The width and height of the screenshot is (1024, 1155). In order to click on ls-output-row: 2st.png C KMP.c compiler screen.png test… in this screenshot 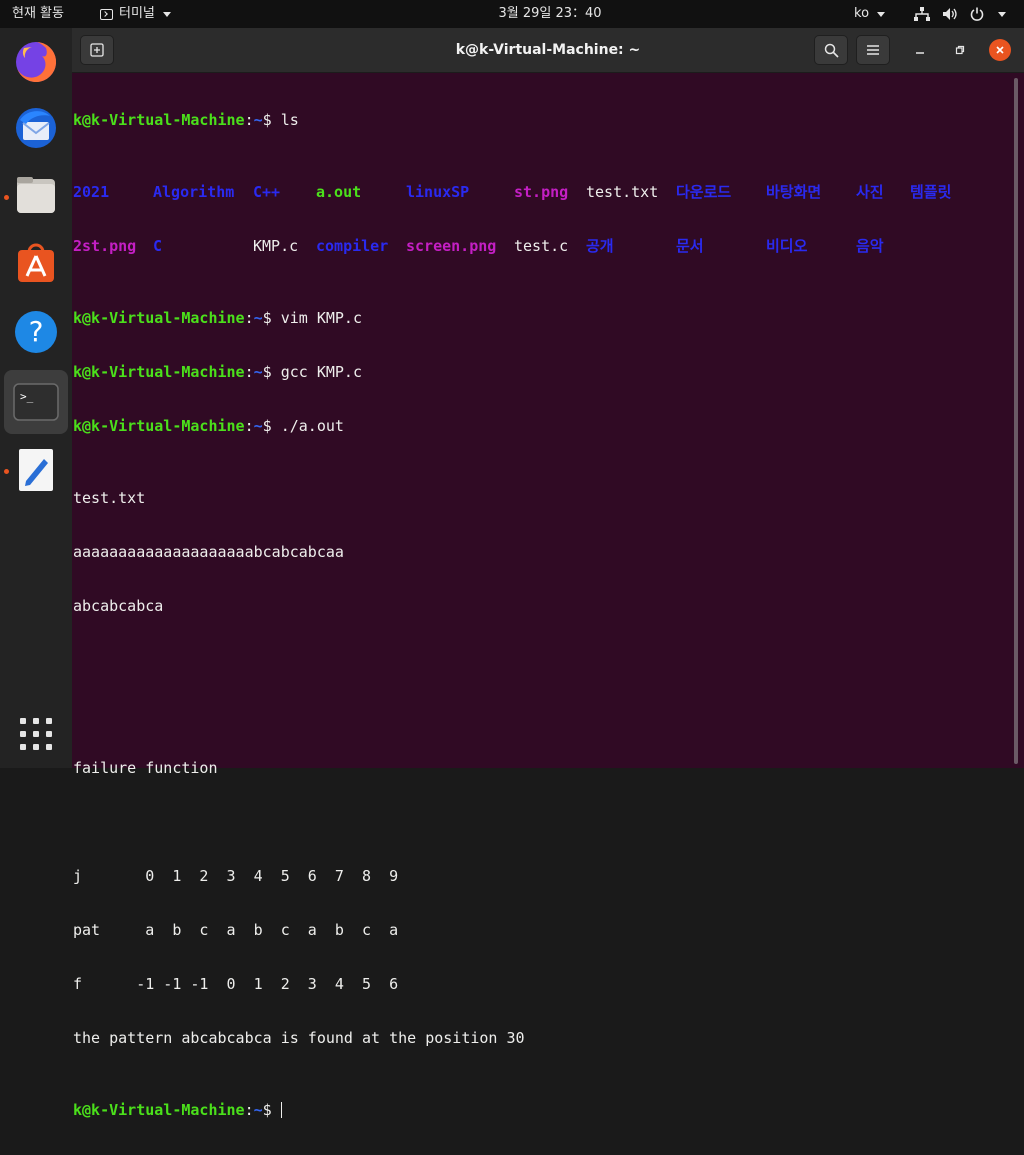, I will do `click(539, 246)`.